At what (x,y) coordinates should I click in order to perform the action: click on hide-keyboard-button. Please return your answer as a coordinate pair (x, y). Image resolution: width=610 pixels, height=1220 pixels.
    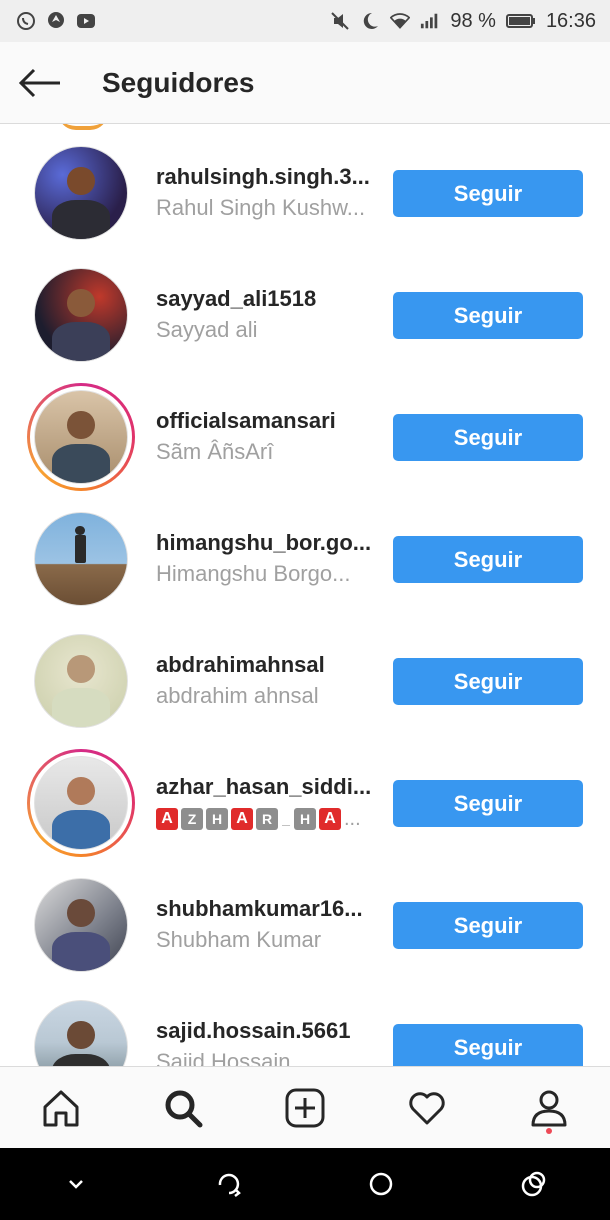
    Looking at the image, I should click on (76, 1184).